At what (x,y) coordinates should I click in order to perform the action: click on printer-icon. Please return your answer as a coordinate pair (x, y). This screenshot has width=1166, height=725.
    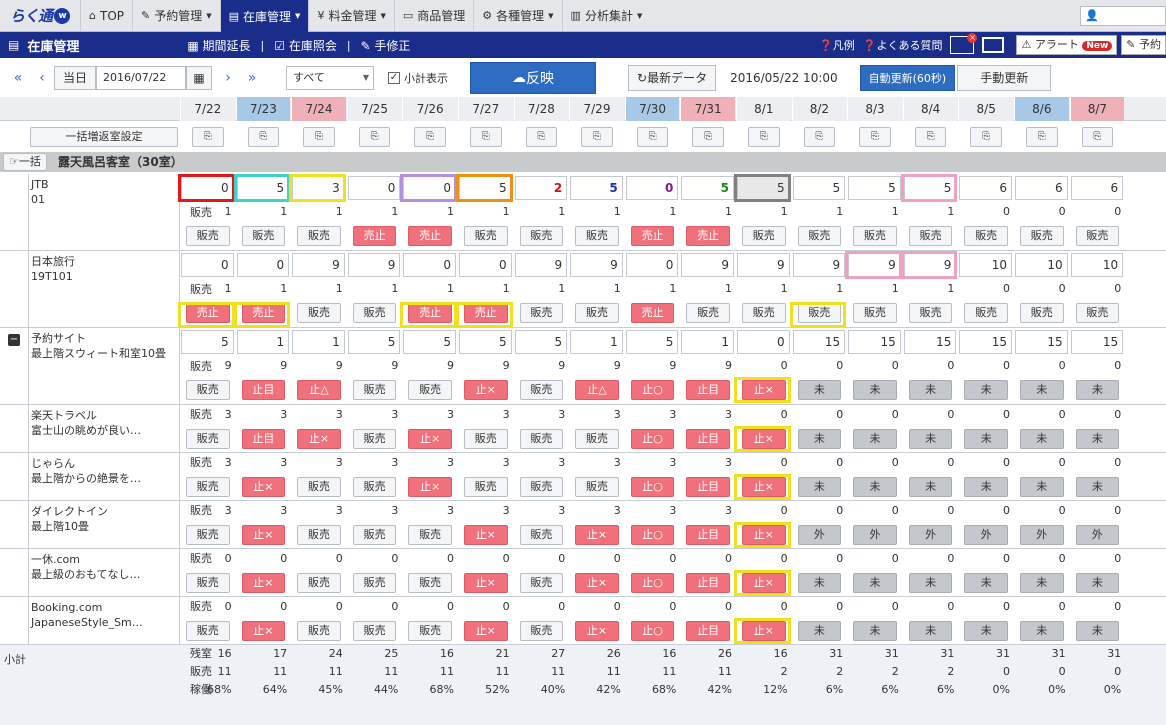
    Looking at the image, I should click on (993, 45).